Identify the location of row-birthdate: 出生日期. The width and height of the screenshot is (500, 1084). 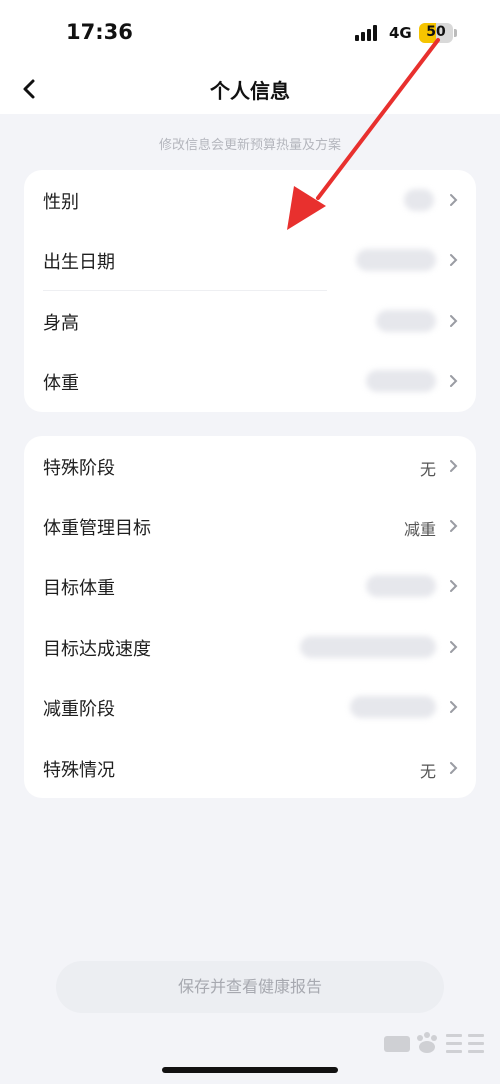
(250, 260).